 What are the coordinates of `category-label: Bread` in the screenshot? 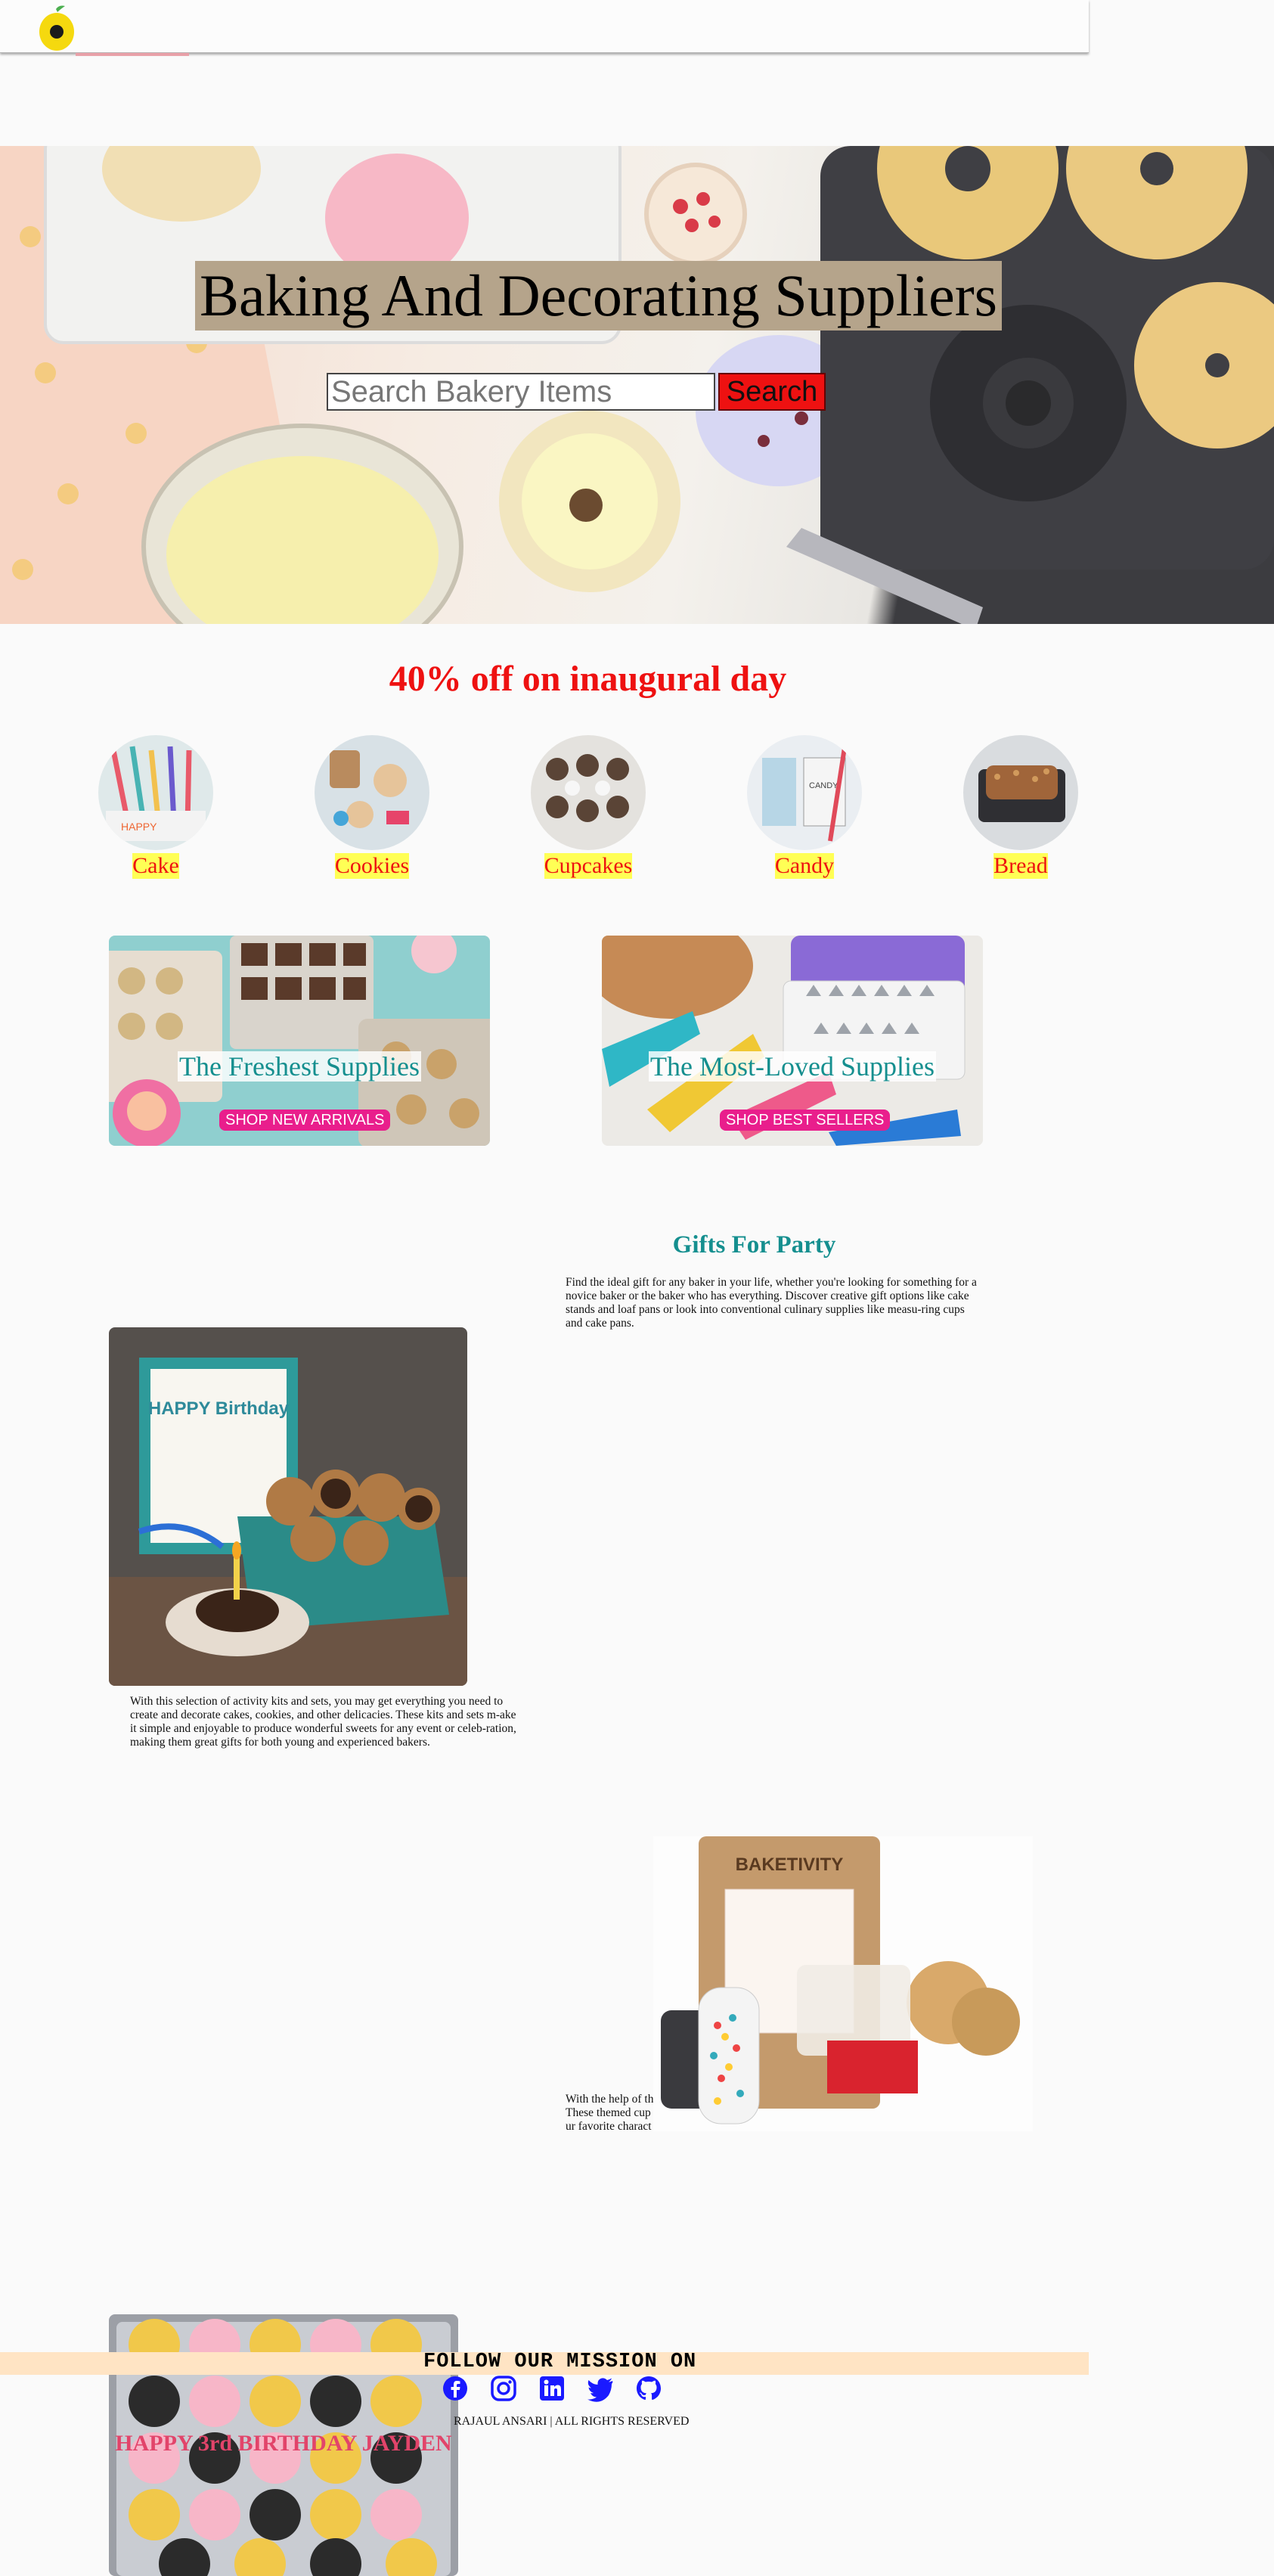 It's located at (1021, 866).